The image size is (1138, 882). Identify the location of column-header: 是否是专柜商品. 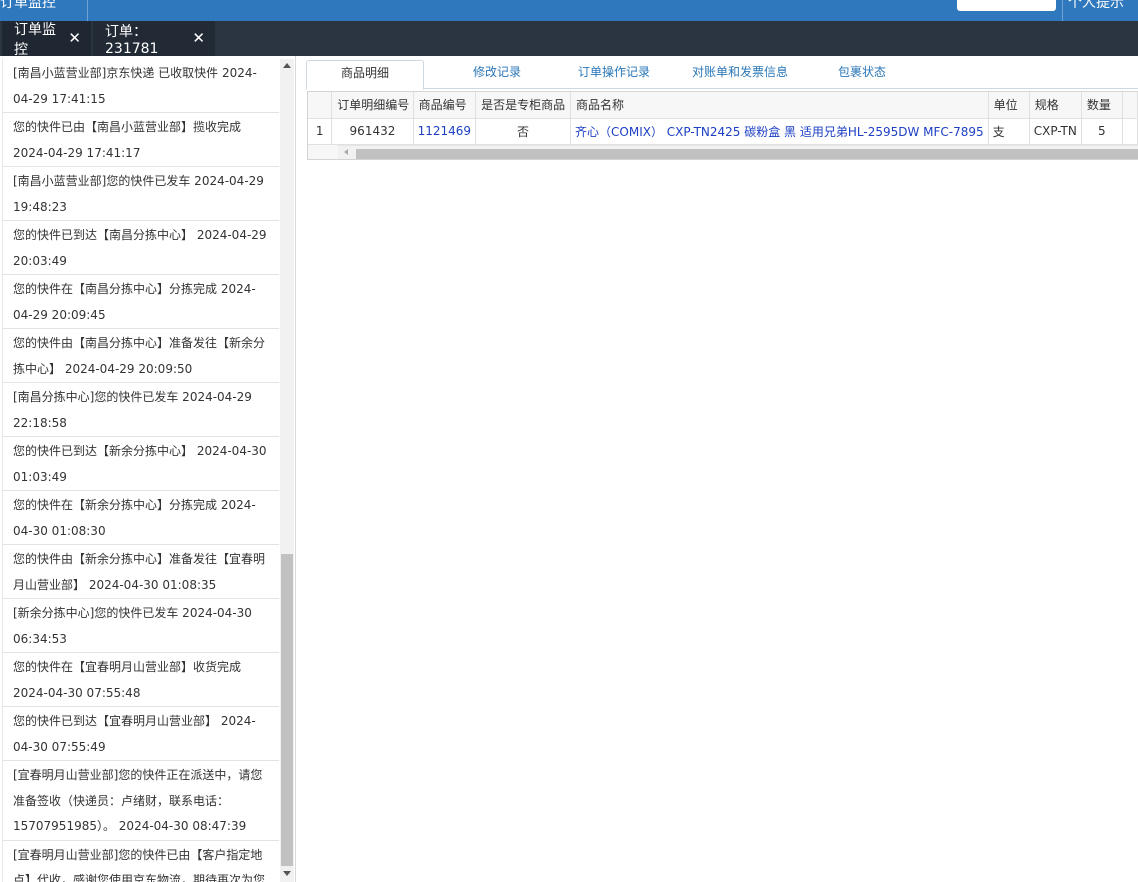
(523, 105).